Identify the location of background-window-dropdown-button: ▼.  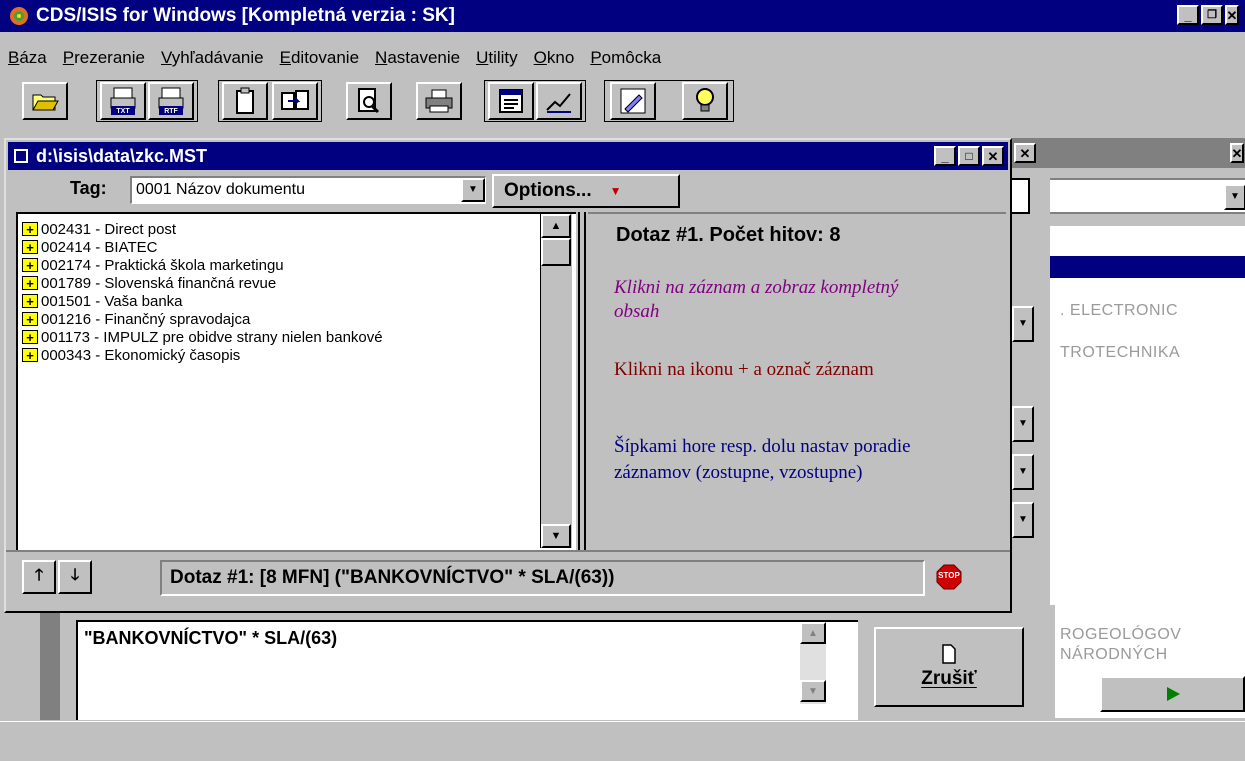
(1234, 197).